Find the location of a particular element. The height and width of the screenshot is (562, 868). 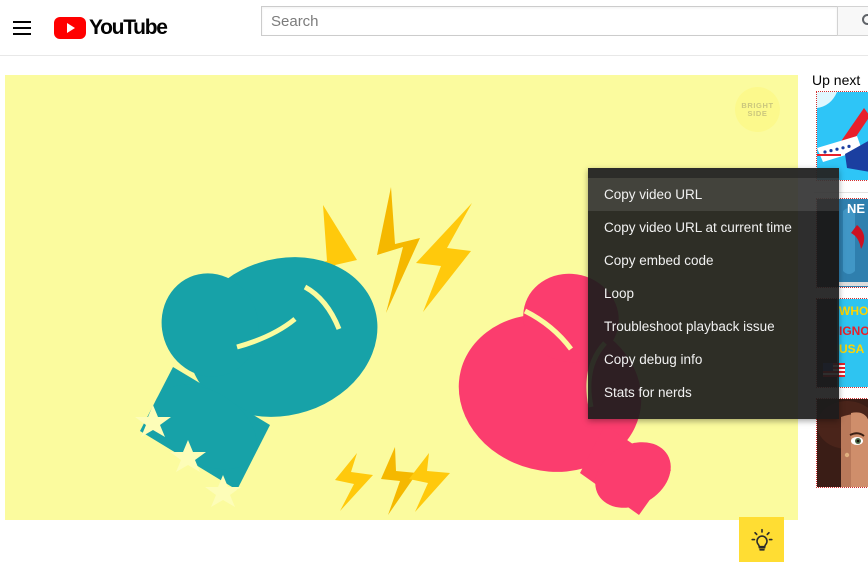

search-input is located at coordinates (549, 21).